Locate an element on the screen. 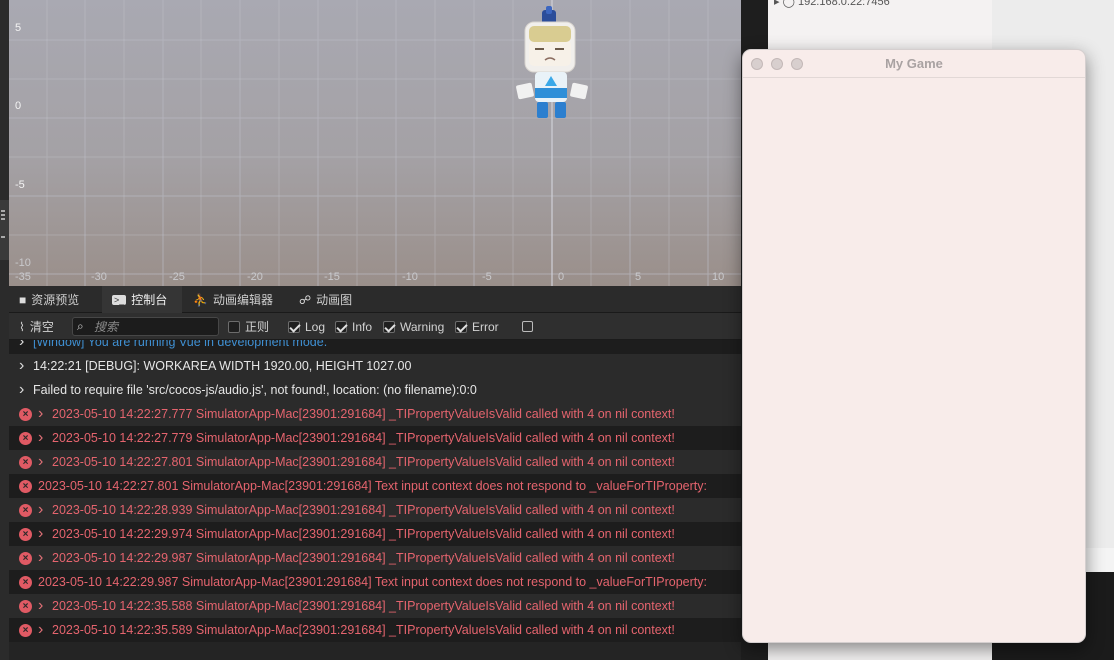  log-checkbox is located at coordinates (294, 326).